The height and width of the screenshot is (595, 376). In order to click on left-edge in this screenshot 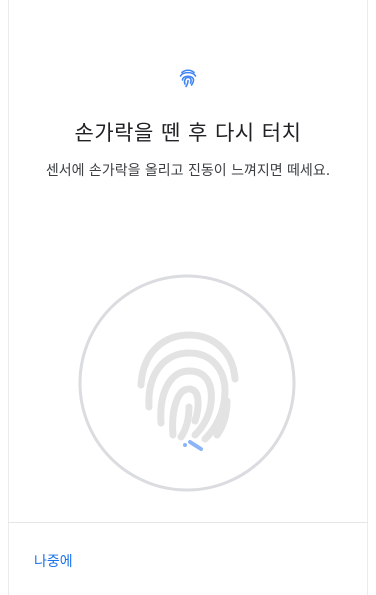, I will do `click(8, 297)`.